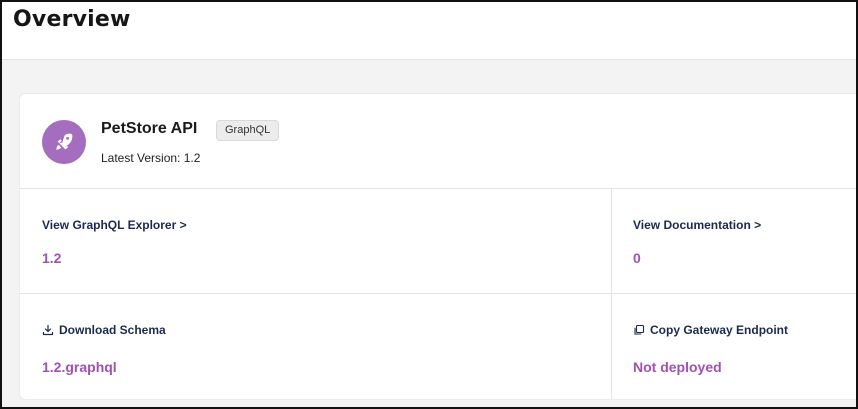 Image resolution: width=858 pixels, height=409 pixels. I want to click on copy-gateway-endpoint-label: Copy Gateway Endpoint, so click(719, 330).